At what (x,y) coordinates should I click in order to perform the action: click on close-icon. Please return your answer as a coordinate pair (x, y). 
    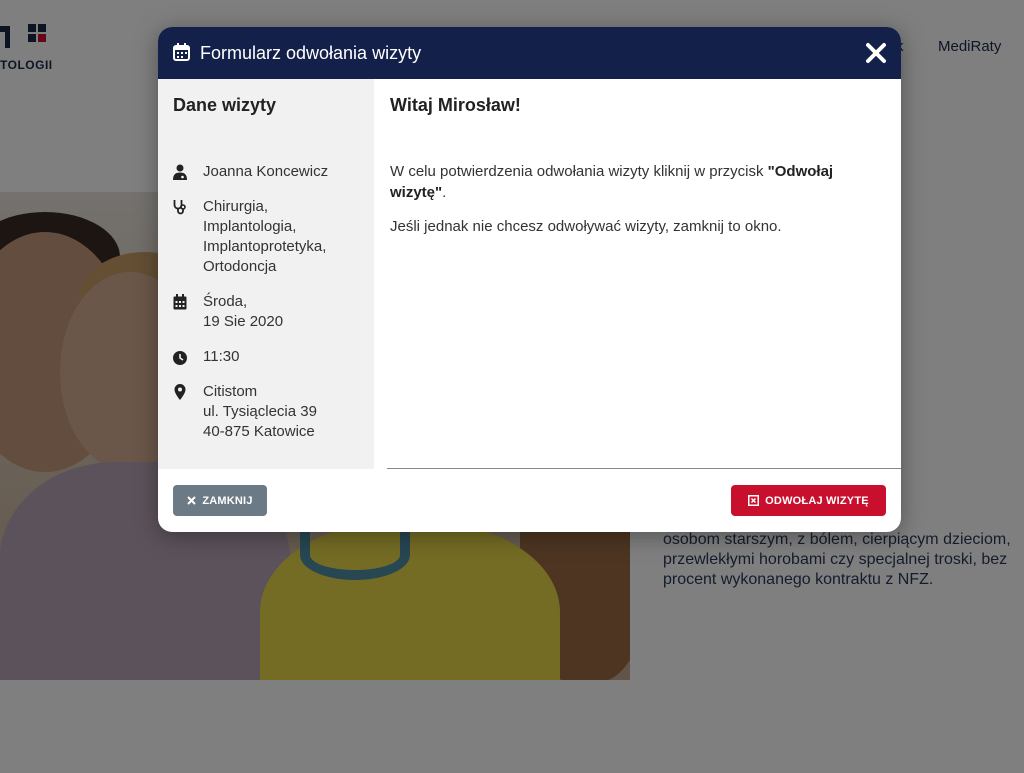
    Looking at the image, I should click on (876, 53).